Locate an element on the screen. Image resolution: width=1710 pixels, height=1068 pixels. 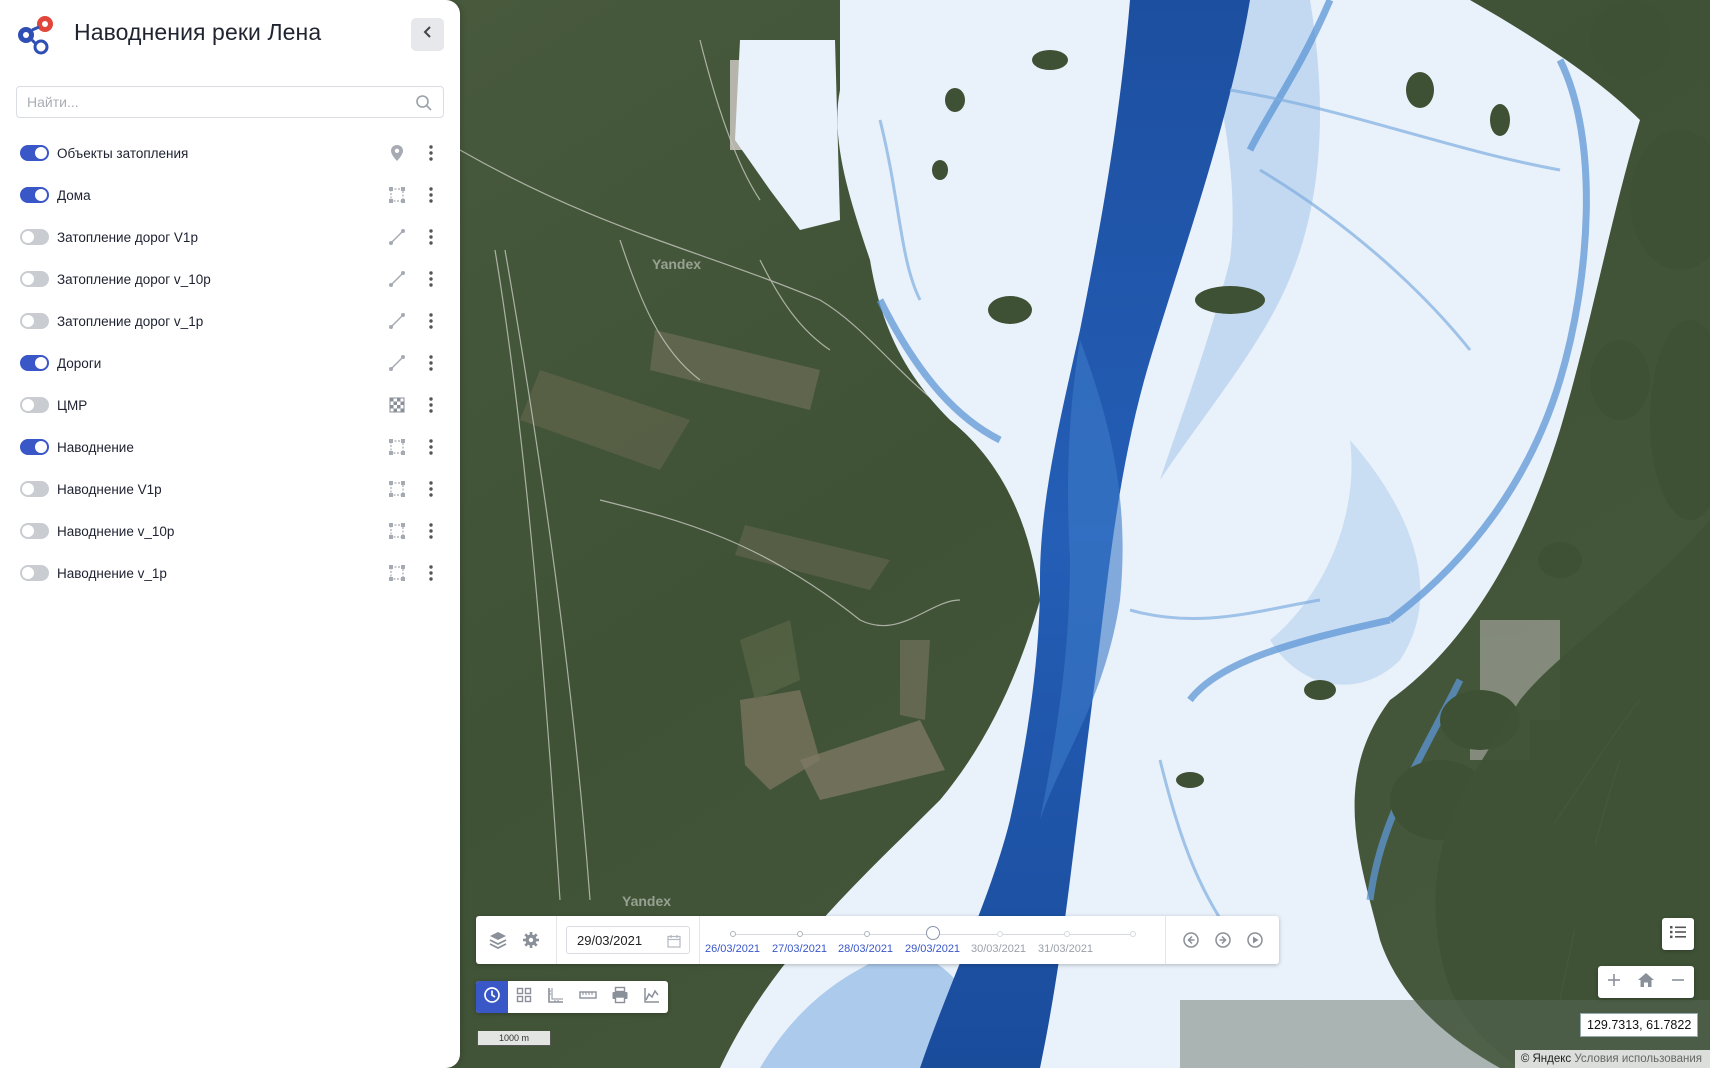
search-input is located at coordinates (217, 102).